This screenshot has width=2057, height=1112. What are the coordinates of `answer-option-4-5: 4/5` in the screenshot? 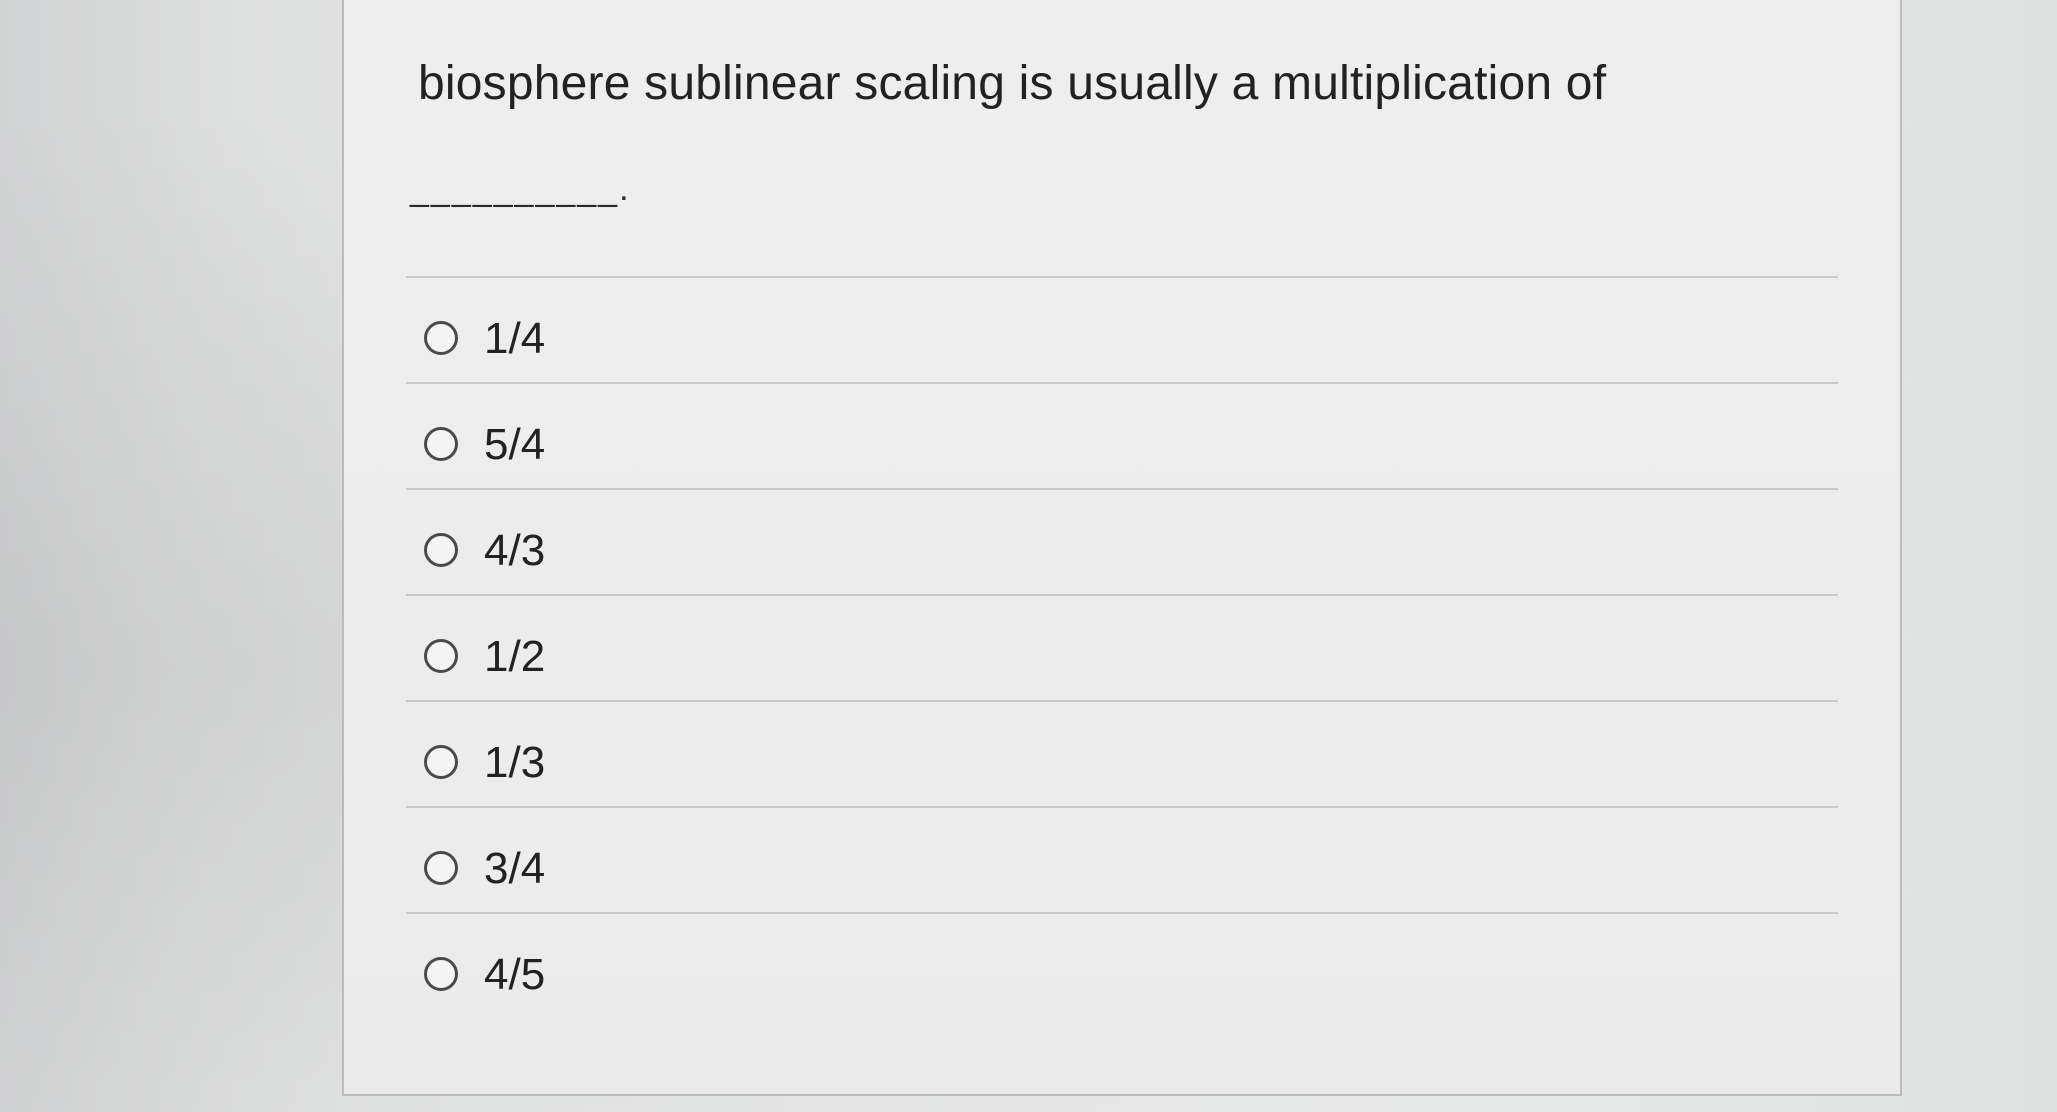 It's located at (1122, 967).